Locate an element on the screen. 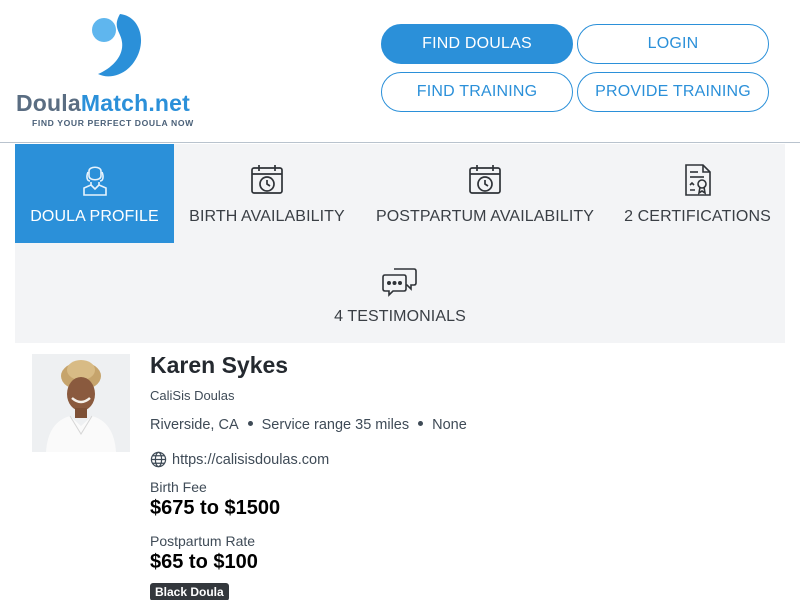 The image size is (800, 600). doula-name: Karen Sykes is located at coordinates (219, 365).